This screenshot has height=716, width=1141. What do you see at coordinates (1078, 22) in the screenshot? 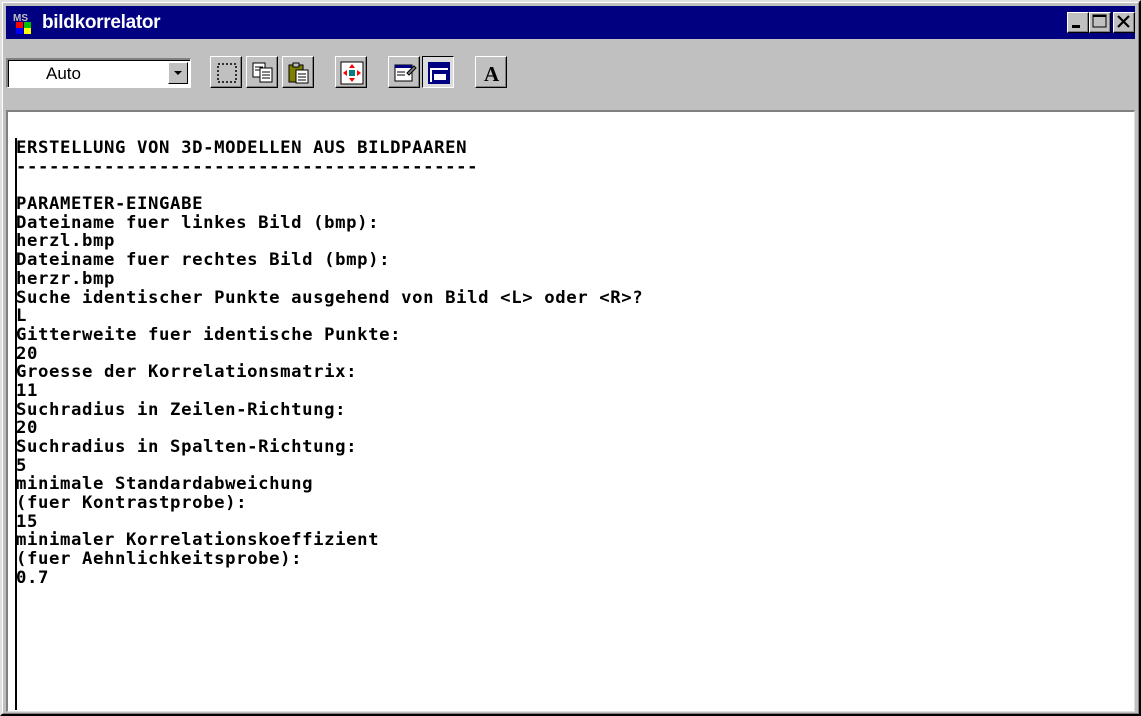
I see `minimize-button` at bounding box center [1078, 22].